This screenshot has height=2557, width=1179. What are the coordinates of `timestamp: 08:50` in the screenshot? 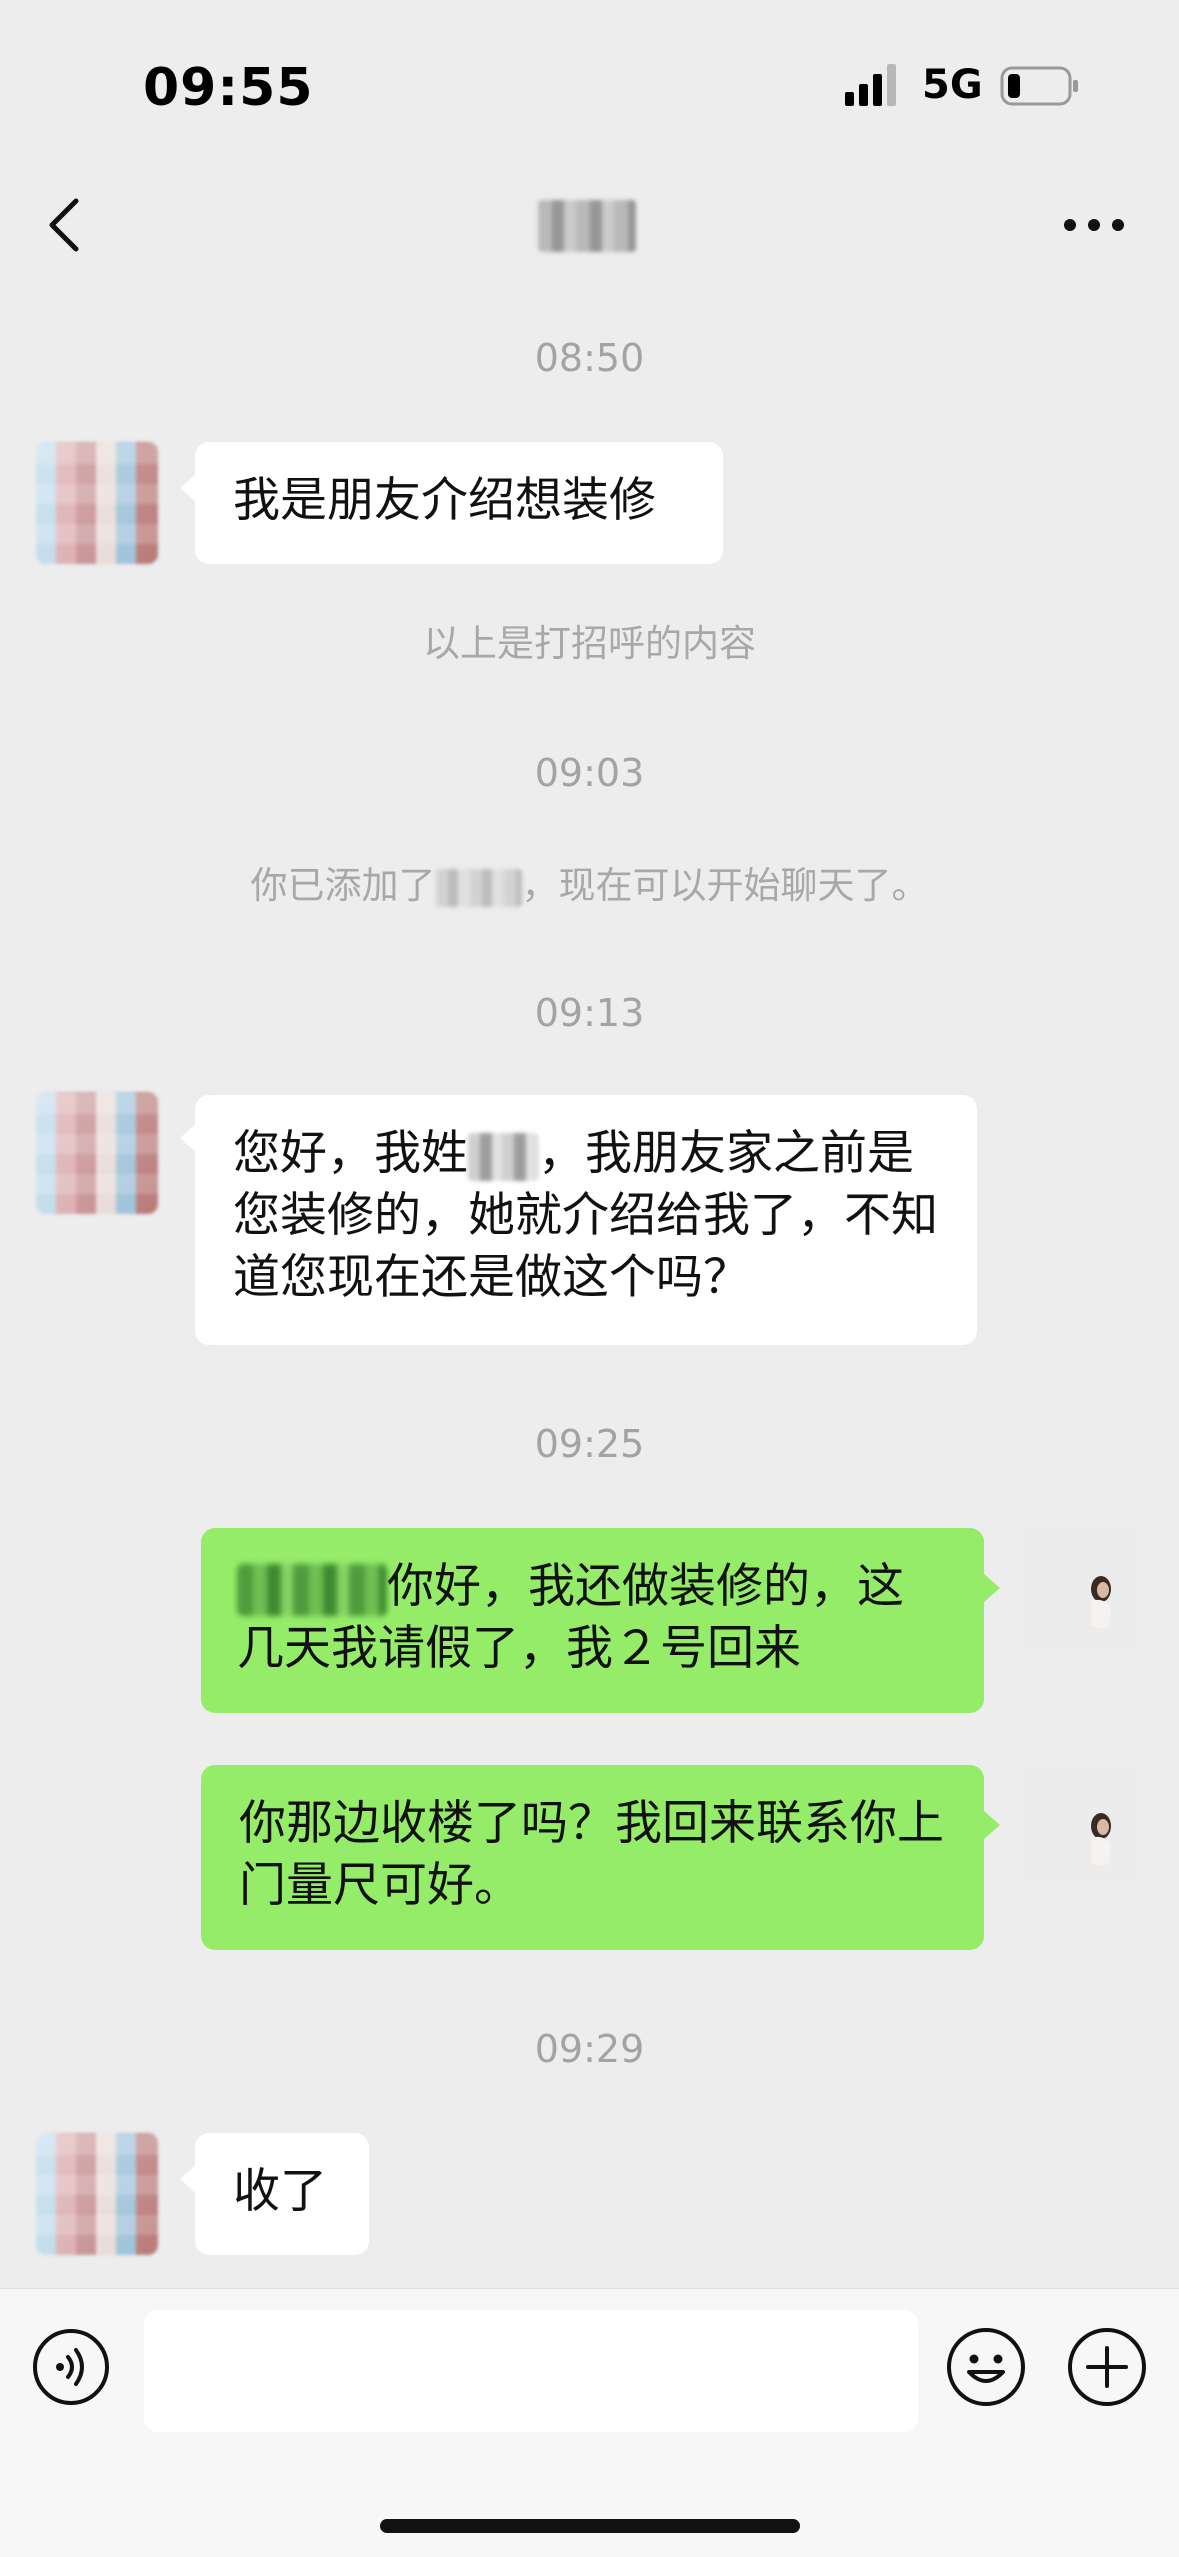 It's located at (589, 358).